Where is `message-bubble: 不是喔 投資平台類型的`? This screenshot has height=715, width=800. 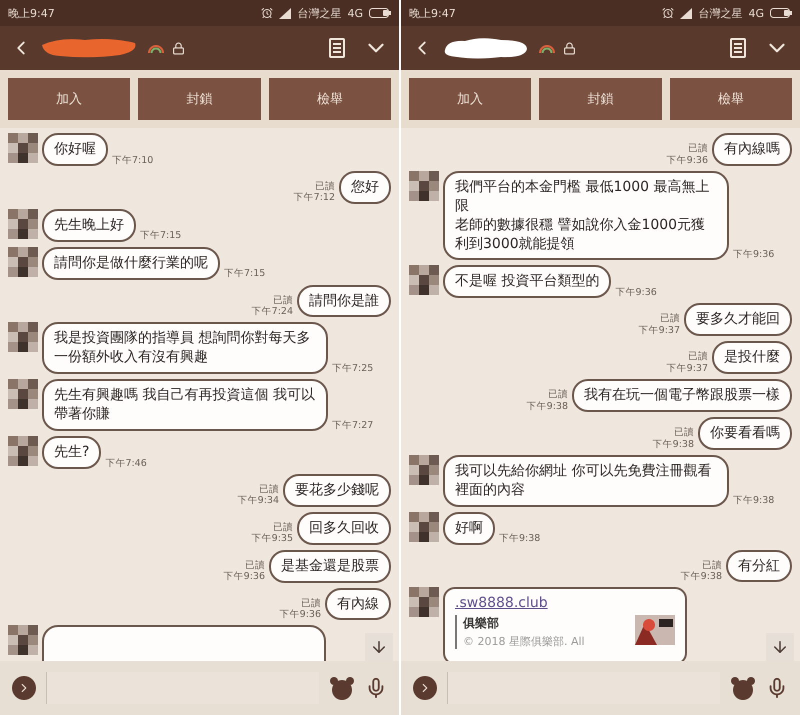
message-bubble: 不是喔 投資平台類型的 is located at coordinates (527, 281).